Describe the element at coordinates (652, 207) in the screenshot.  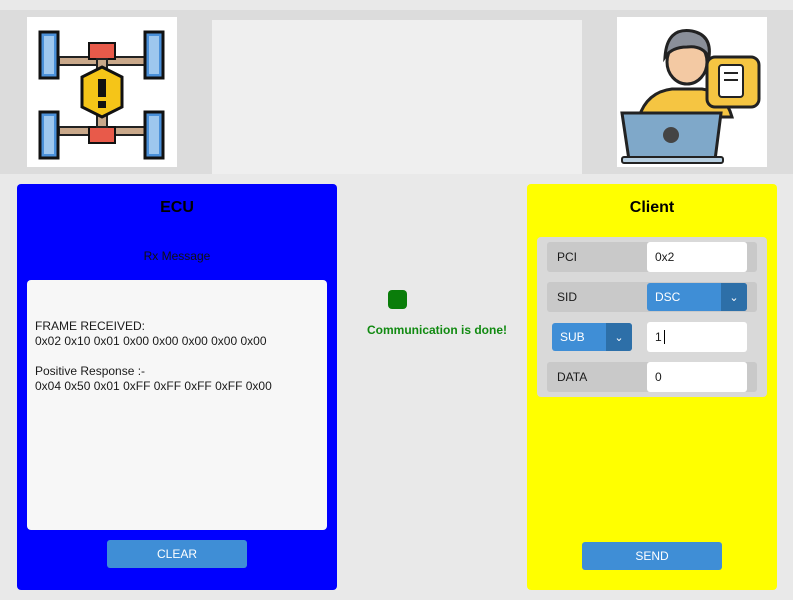
I see `client-title: Client` at that location.